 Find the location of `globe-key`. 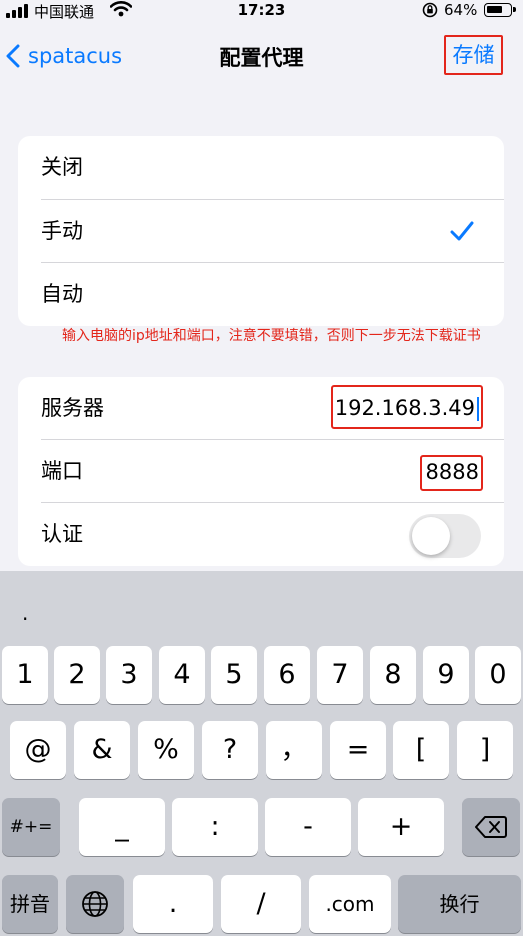

globe-key is located at coordinates (95, 904).